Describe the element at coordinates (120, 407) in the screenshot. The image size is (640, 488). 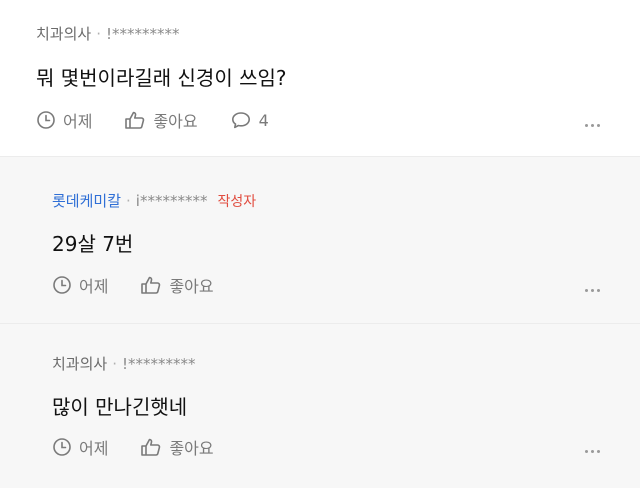
I see `comment-text: 많이 만나긴햇네` at that location.